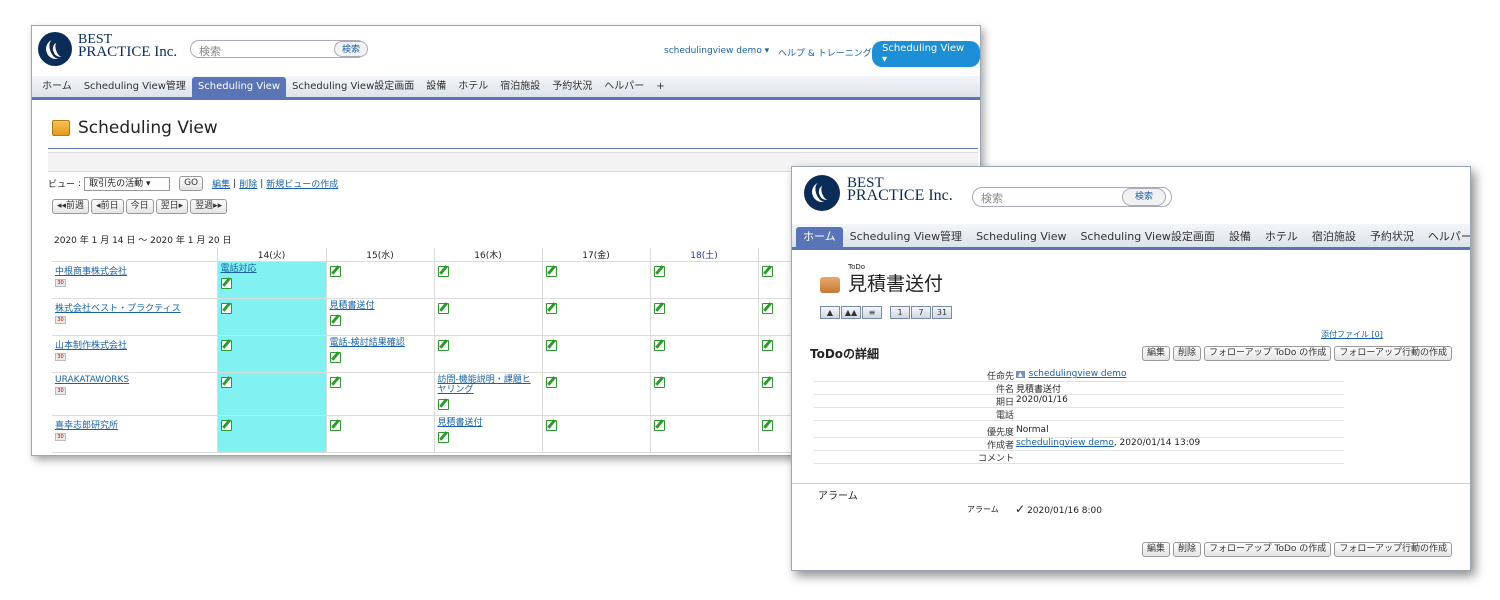  What do you see at coordinates (134, 307) in the screenshot?
I see `account-link: 株式会社ベスト・プラクティス` at bounding box center [134, 307].